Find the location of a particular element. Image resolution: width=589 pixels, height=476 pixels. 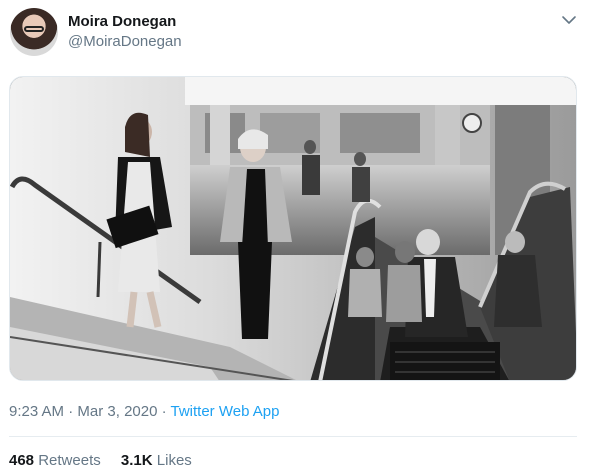

avatar is located at coordinates (34, 32).